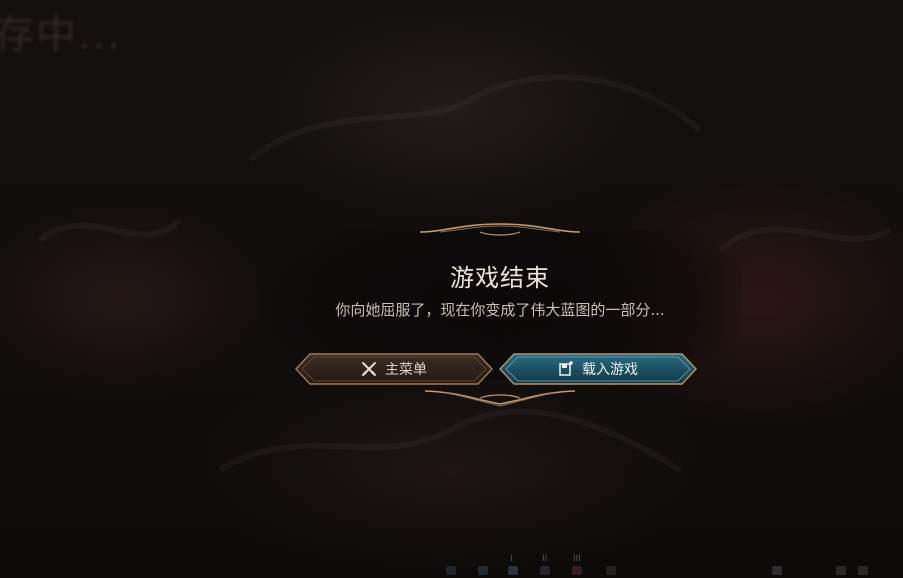  Describe the element at coordinates (544, 559) in the screenshot. I see `hotbar-page-2: II` at that location.